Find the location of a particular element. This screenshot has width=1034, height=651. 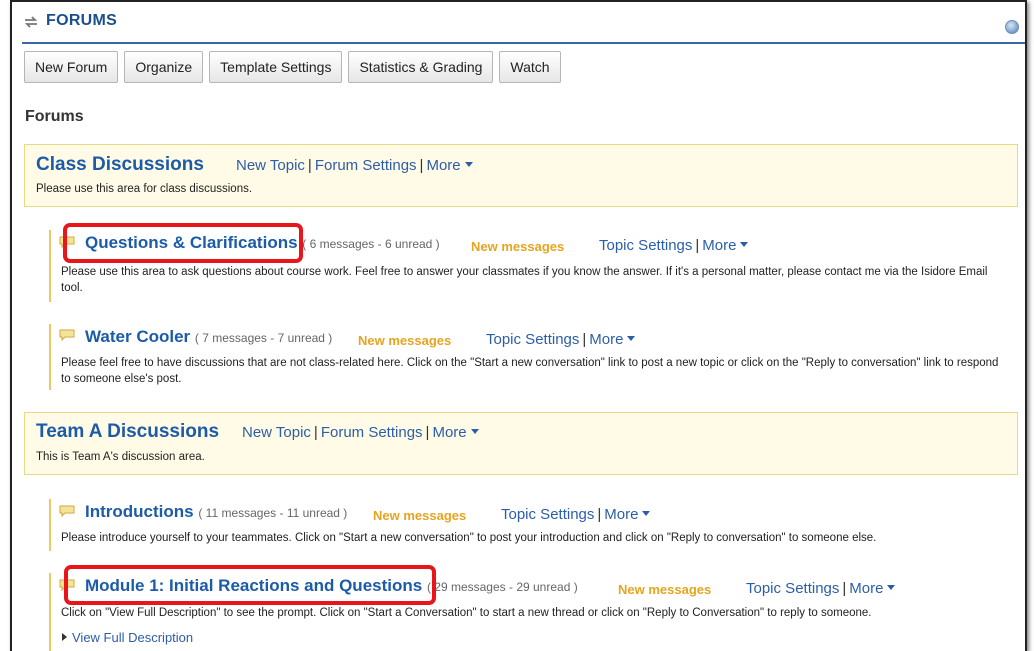

template-settings-button: Template Settings is located at coordinates (276, 67).